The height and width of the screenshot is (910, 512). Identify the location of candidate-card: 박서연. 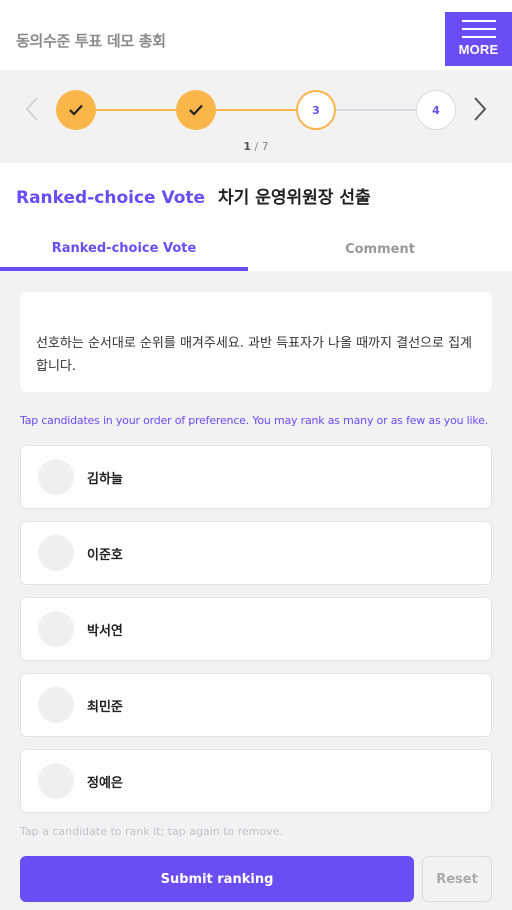
(256, 629).